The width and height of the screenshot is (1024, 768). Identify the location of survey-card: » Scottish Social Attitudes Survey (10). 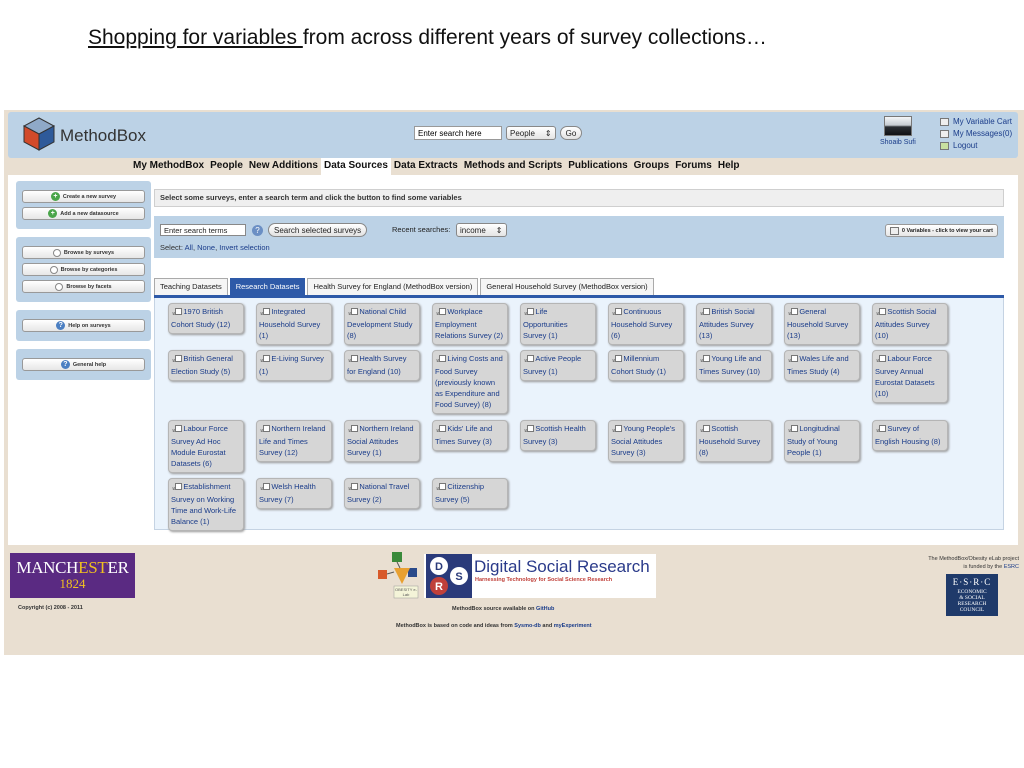
(910, 324).